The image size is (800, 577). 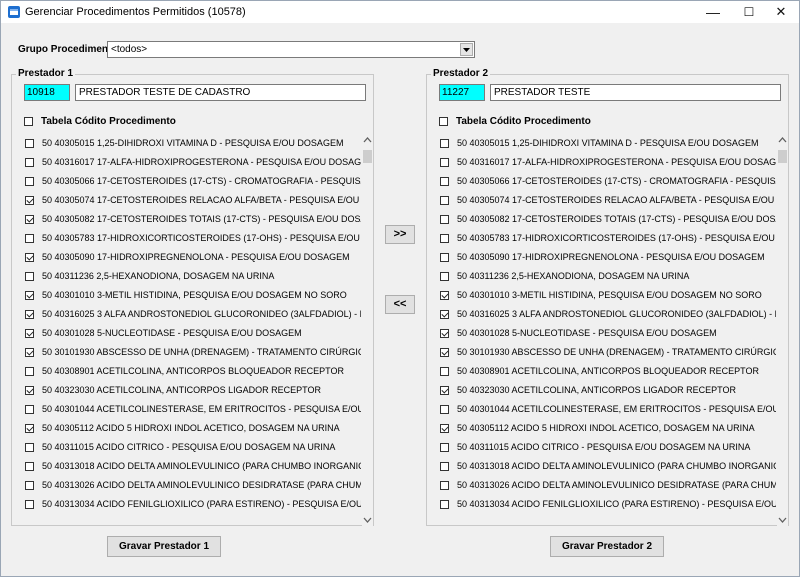 I want to click on combo-dropdown-button, so click(x=466, y=49).